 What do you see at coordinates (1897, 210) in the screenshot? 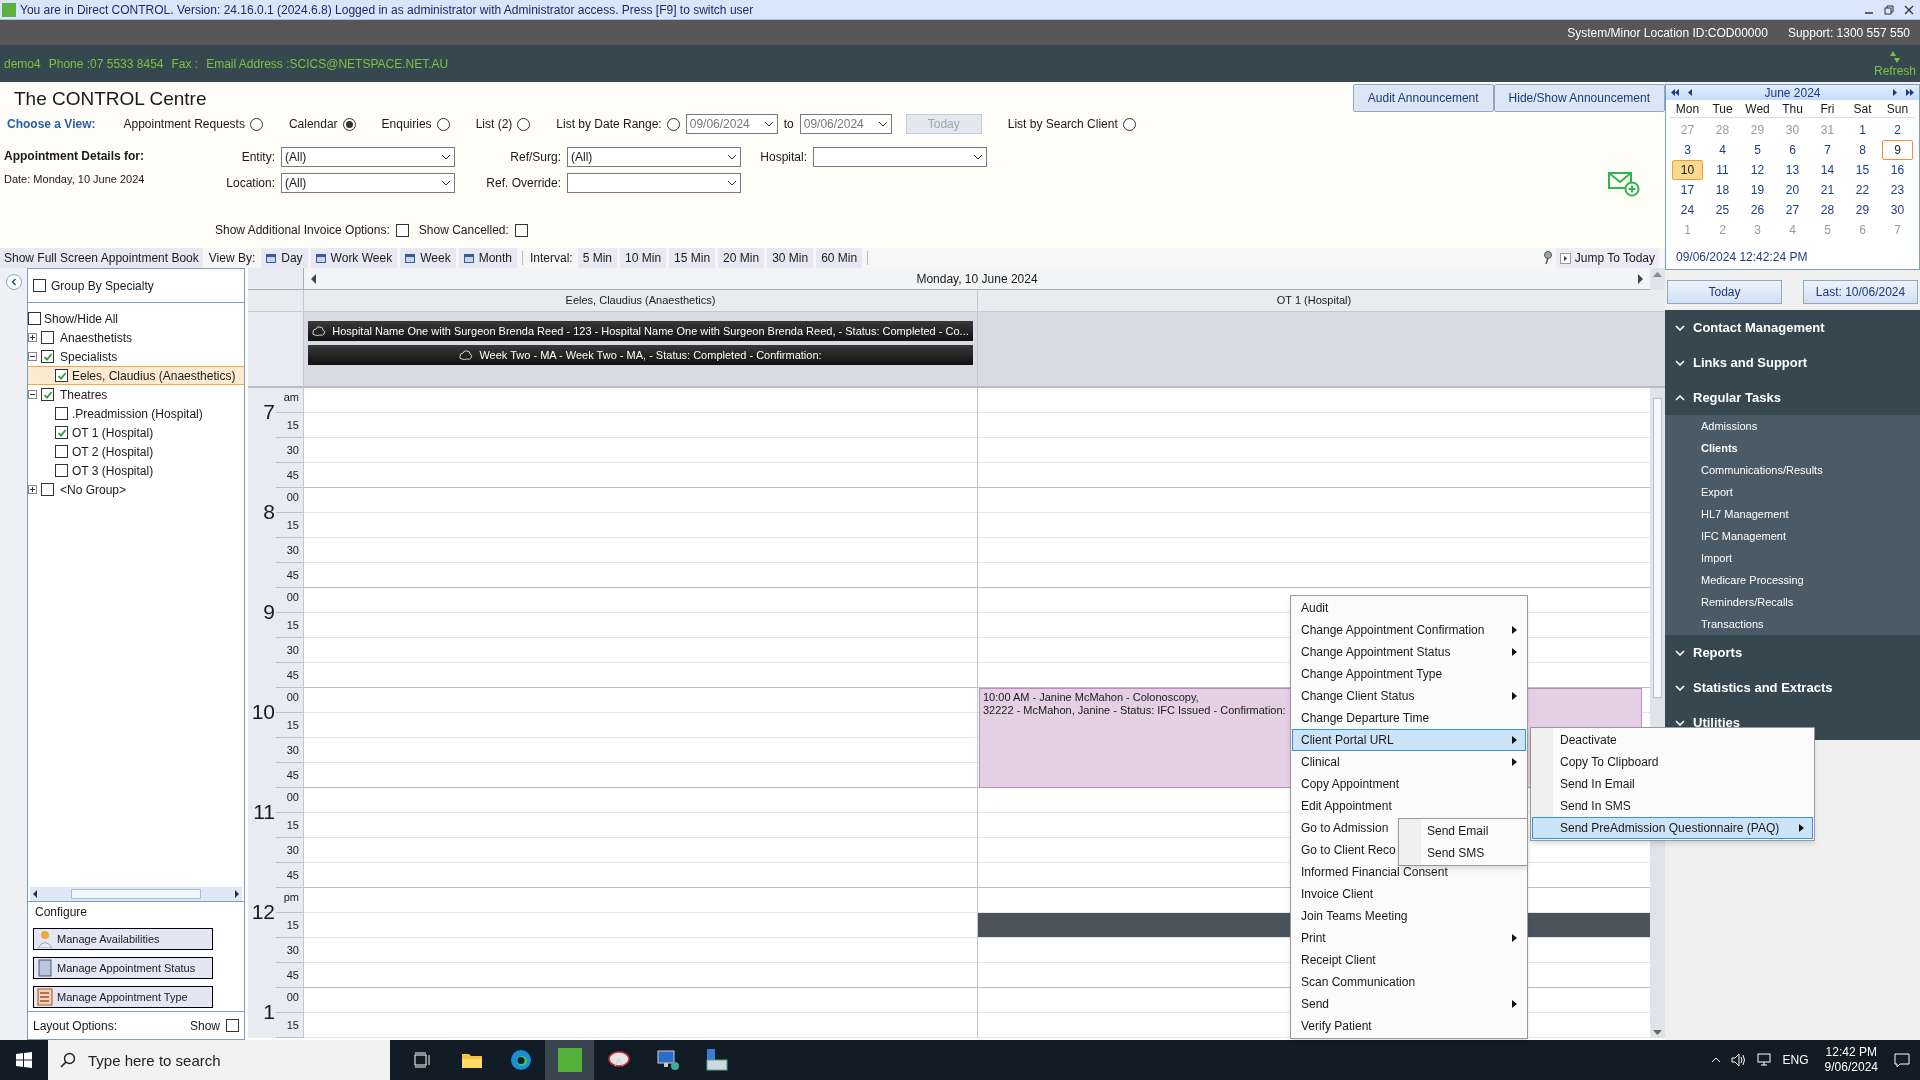
I see `calendar-day: 30` at bounding box center [1897, 210].